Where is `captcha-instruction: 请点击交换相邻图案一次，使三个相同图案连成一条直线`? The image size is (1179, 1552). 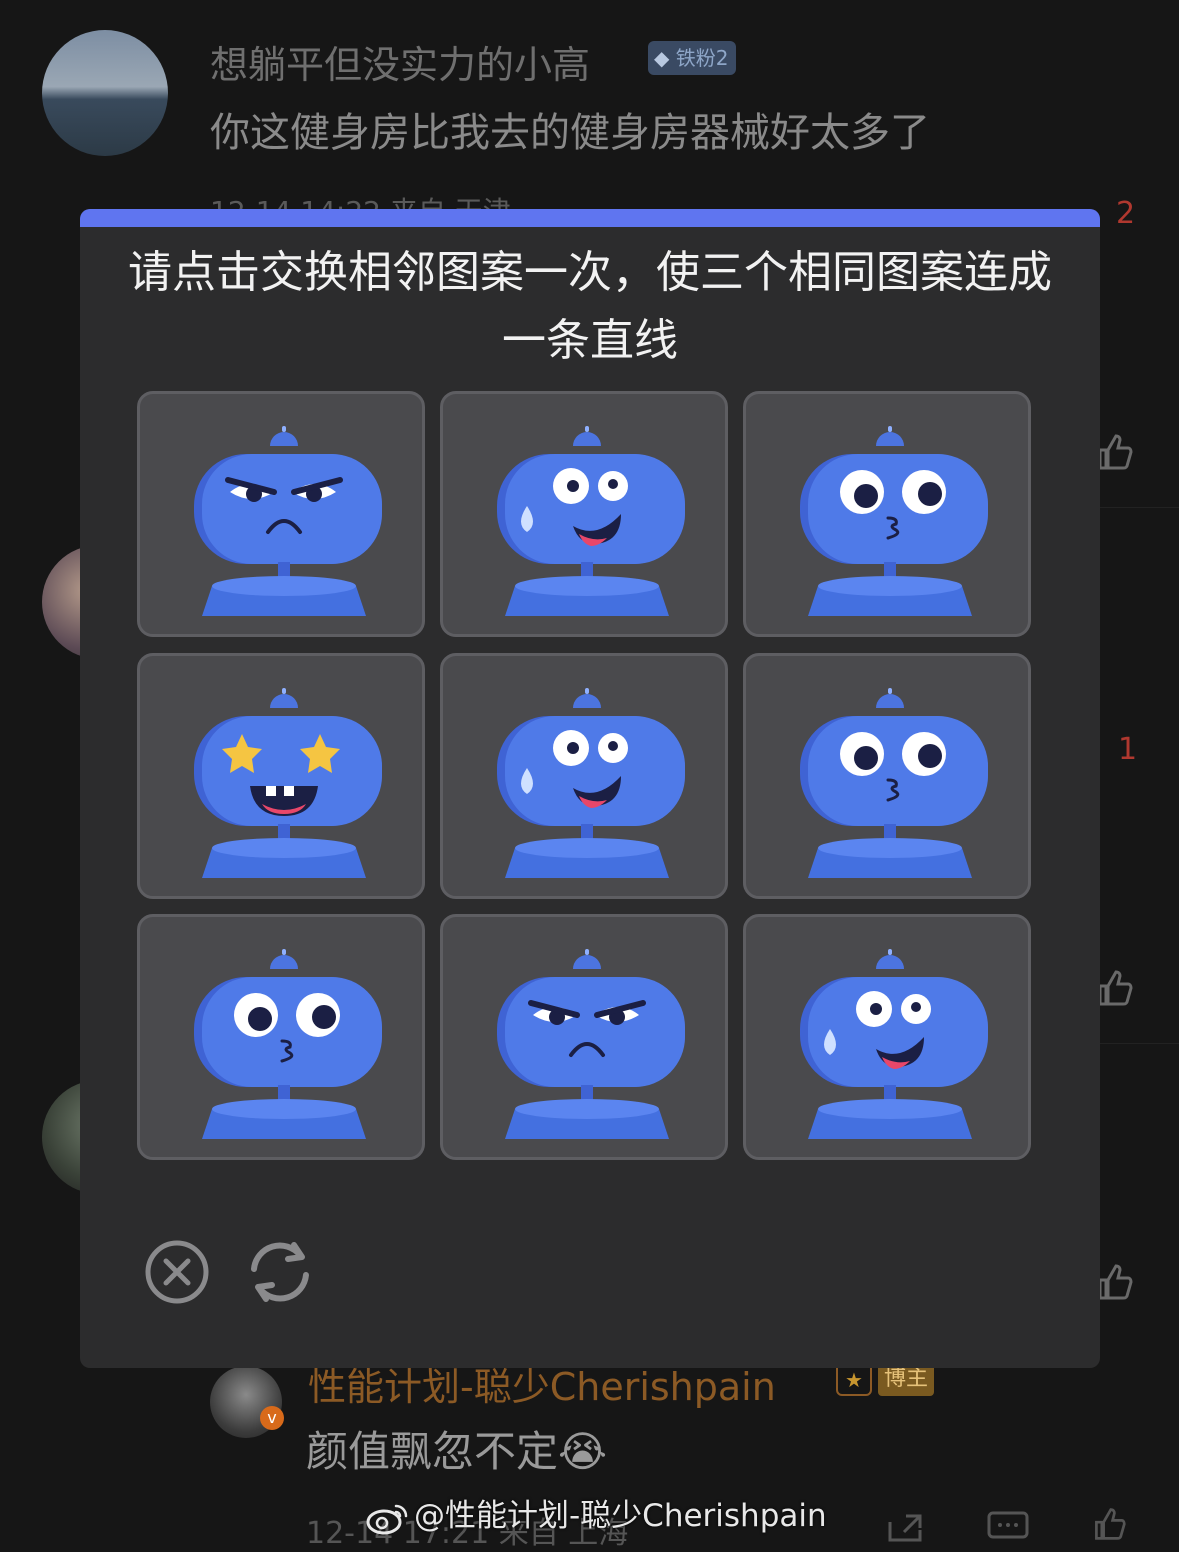 captcha-instruction: 请点击交换相邻图案一次，使三个相同图案连成一条直线 is located at coordinates (590, 306).